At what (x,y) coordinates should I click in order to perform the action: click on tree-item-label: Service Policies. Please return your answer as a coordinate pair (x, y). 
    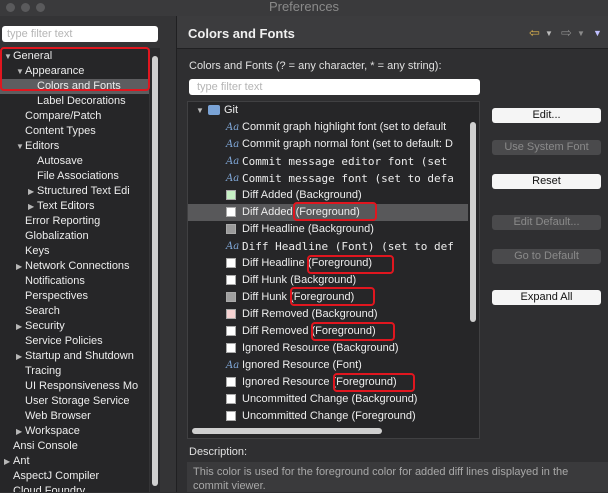
    Looking at the image, I should click on (64, 341).